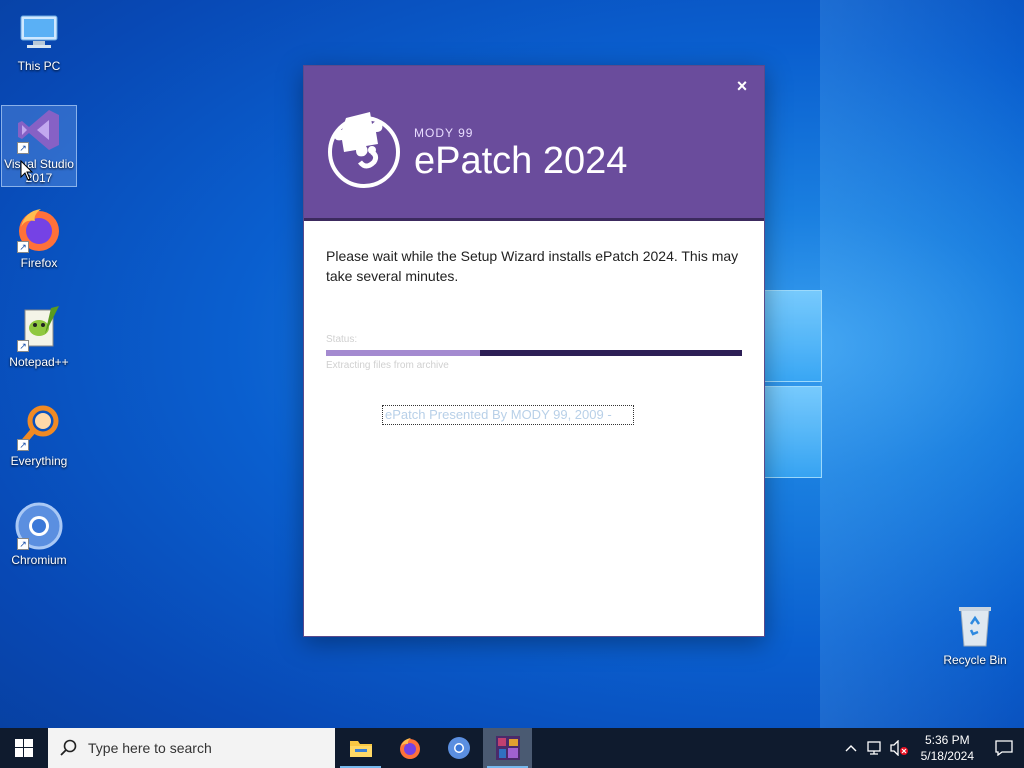 Image resolution: width=1024 pixels, height=768 pixels. I want to click on desktop-icon-everything: ↗ Everything, so click(39, 435).